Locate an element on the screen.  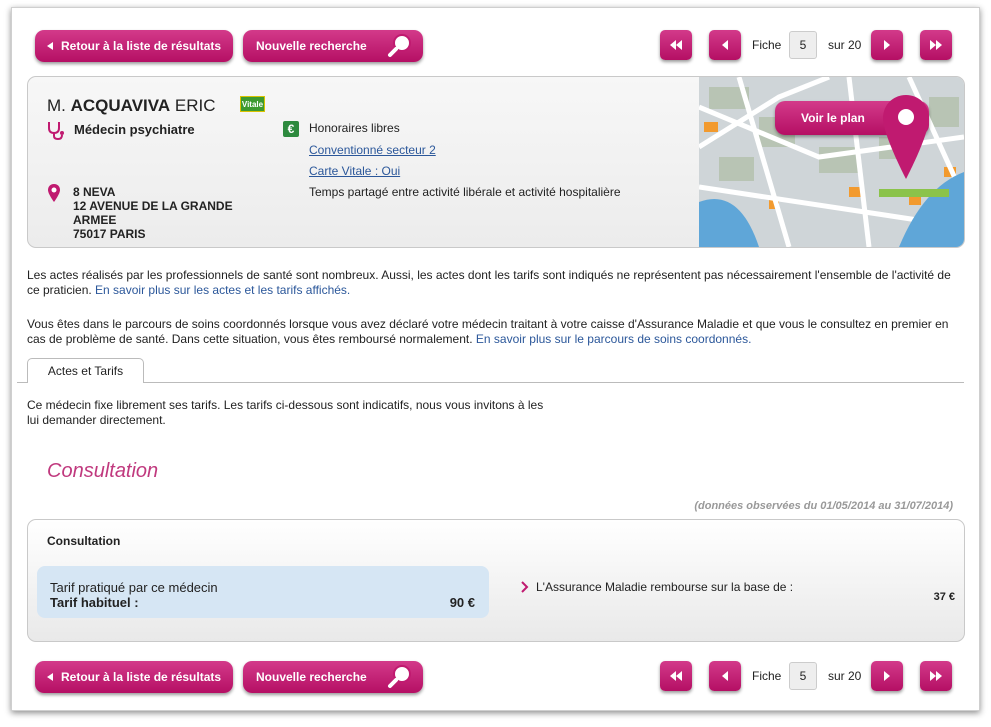
chevron-right-icon is located at coordinates (525, 587).